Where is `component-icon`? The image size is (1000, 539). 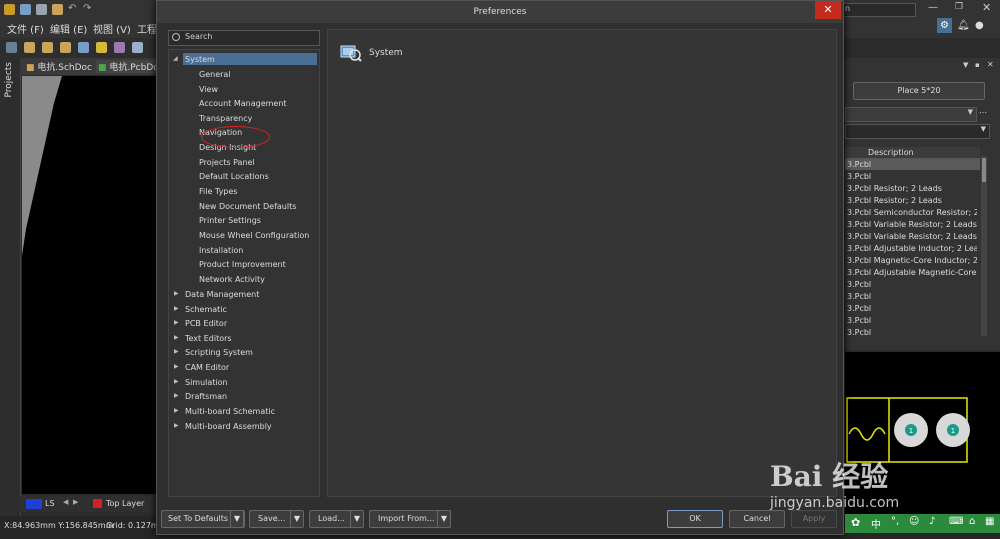 component-icon is located at coordinates (83, 47).